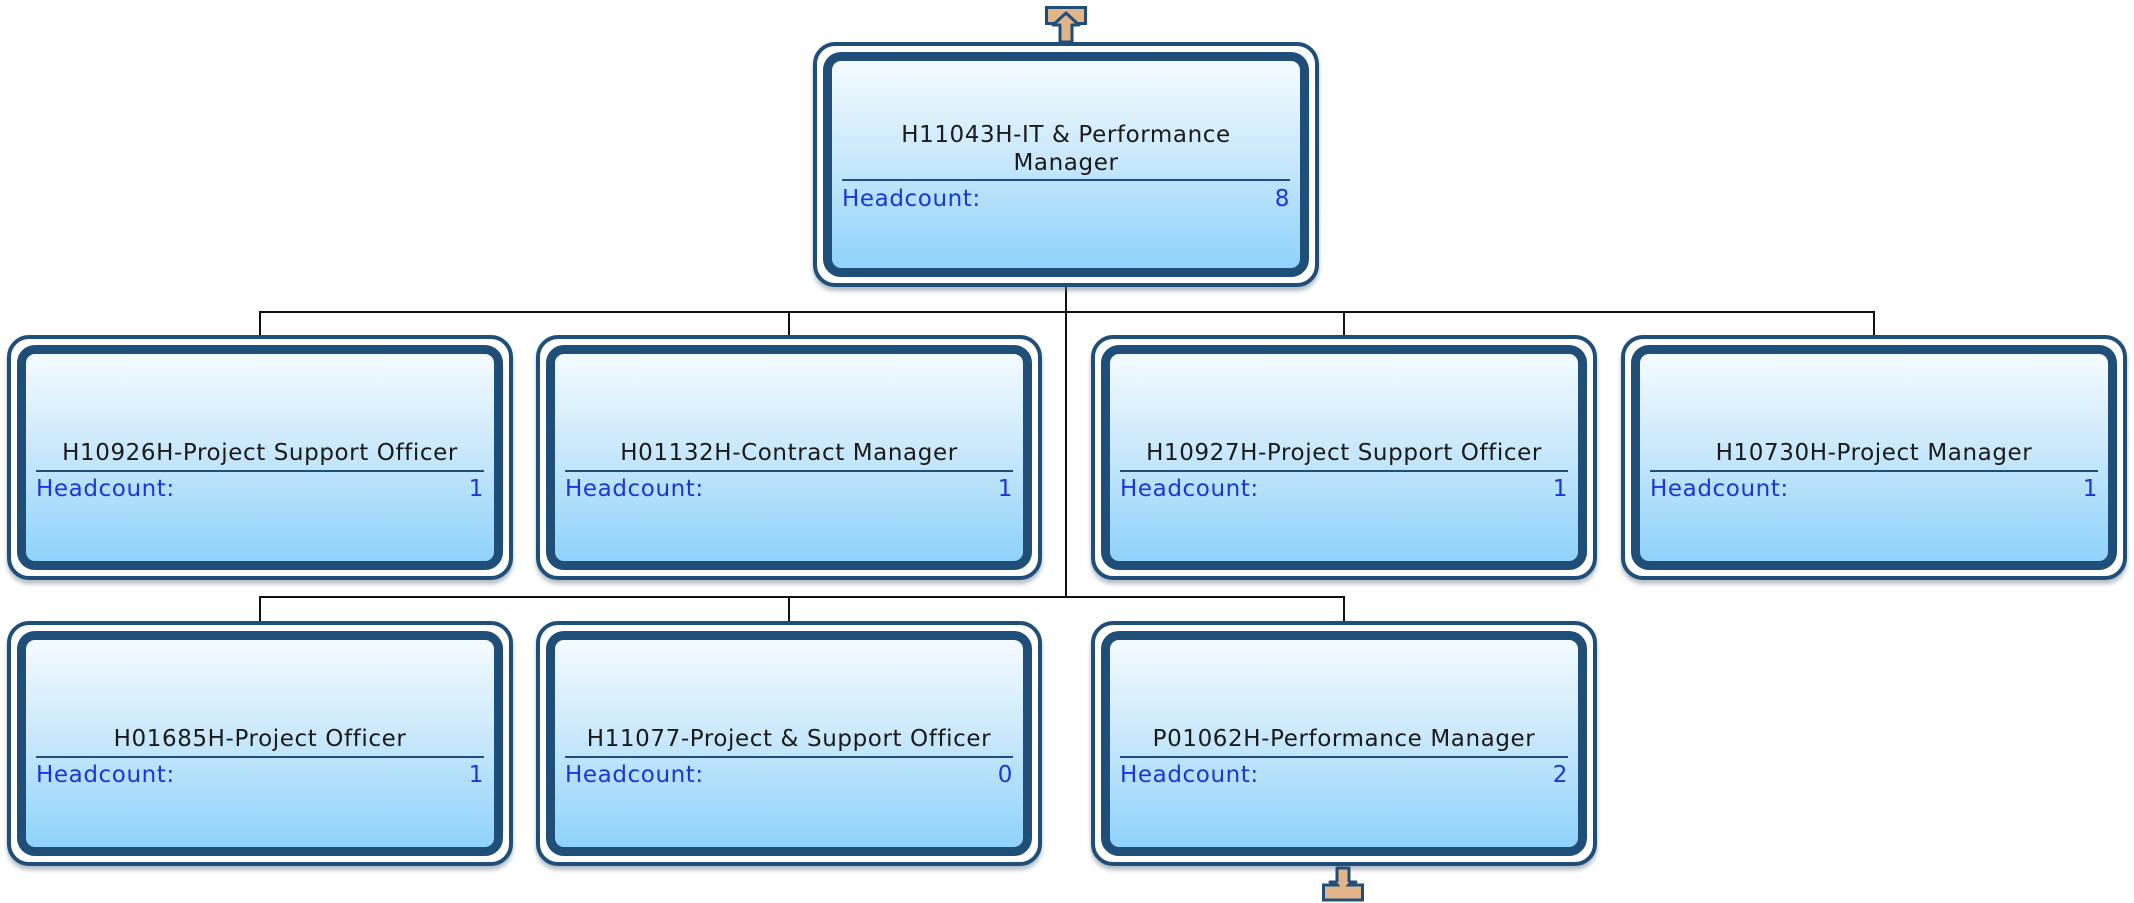 The image size is (2134, 903). I want to click on org-node-body: H10730H-Project Manager Headcount: 1, so click(1874, 457).